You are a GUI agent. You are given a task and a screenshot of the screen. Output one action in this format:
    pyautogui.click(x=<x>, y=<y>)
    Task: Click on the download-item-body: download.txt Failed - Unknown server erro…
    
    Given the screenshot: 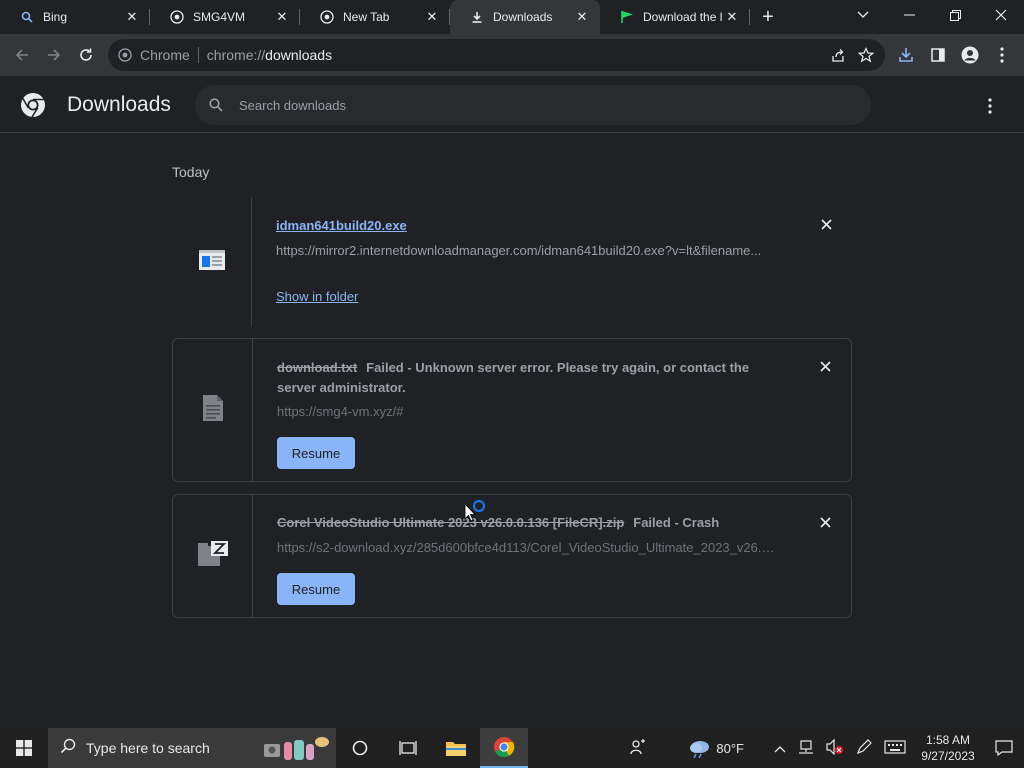 What is the action you would take?
    pyautogui.click(x=552, y=410)
    